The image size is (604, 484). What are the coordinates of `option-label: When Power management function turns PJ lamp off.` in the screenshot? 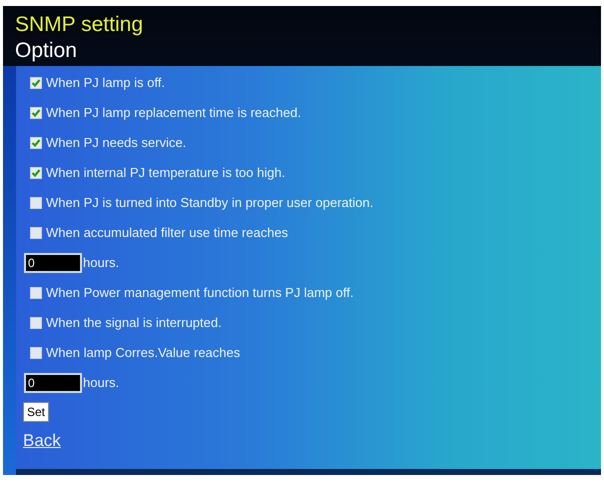 It's located at (200, 293).